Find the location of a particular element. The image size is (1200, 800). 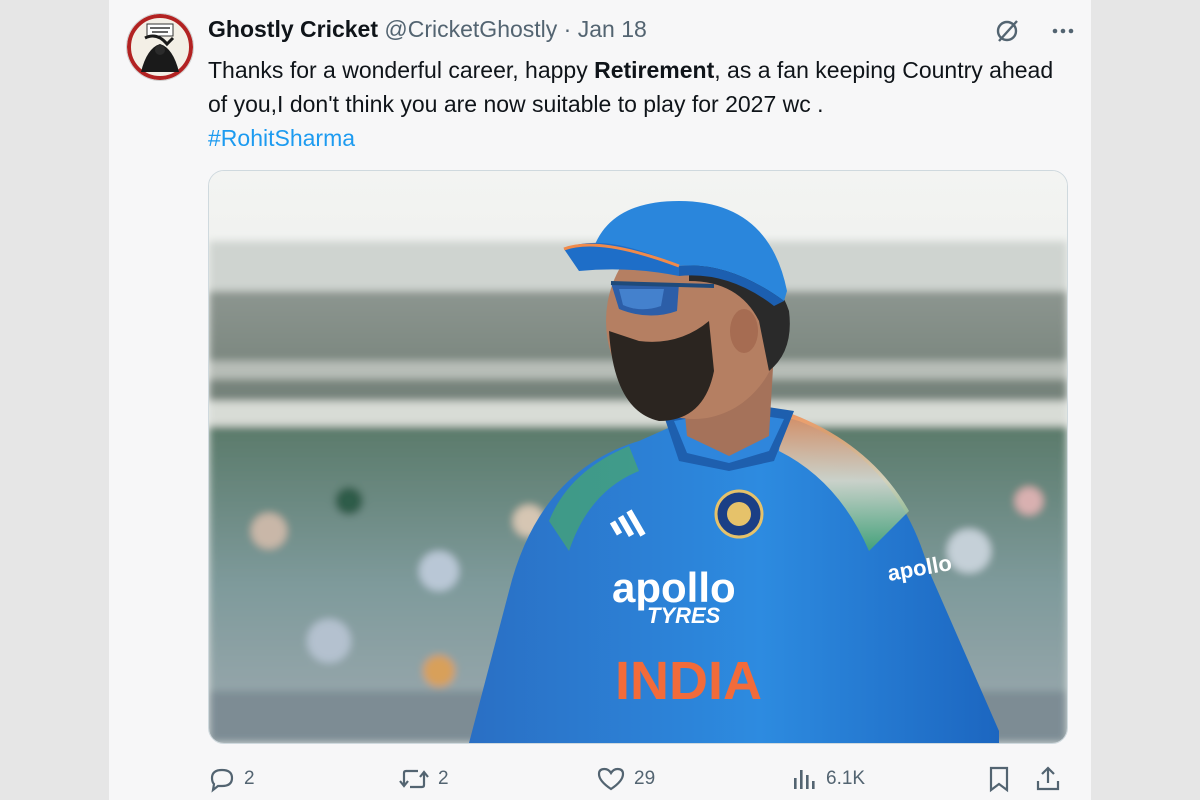

like-button: 29 is located at coordinates (625, 779).